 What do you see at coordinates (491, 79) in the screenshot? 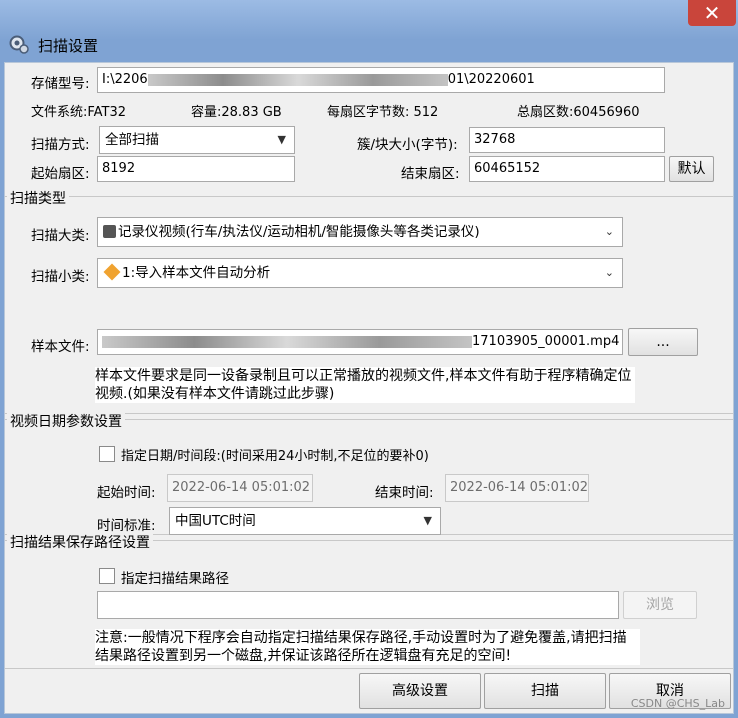
I see `storage-suffix: 01\20220601` at bounding box center [491, 79].